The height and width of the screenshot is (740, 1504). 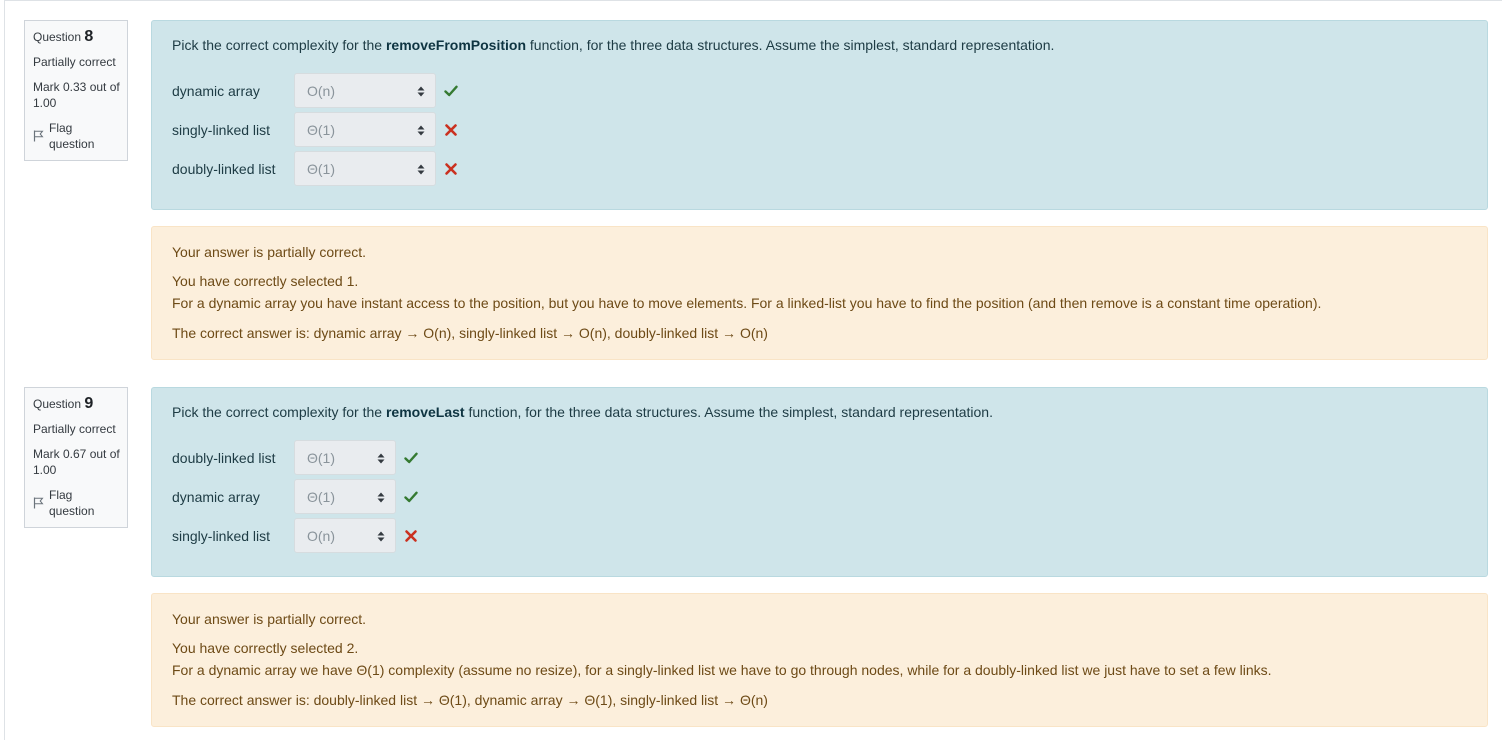 I want to click on answer-row: dynamic array Θ(1), so click(x=819, y=496).